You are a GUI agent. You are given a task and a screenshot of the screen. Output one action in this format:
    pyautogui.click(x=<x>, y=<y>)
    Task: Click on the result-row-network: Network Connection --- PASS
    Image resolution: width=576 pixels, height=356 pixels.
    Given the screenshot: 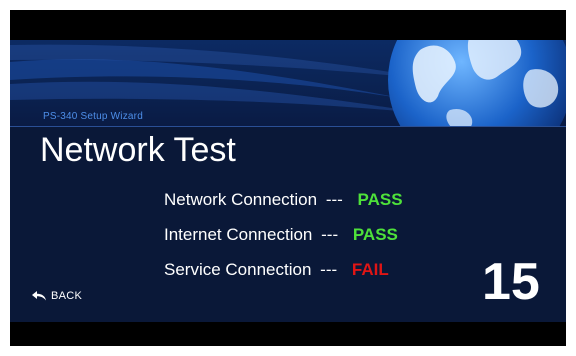 What is the action you would take?
    pyautogui.click(x=283, y=200)
    